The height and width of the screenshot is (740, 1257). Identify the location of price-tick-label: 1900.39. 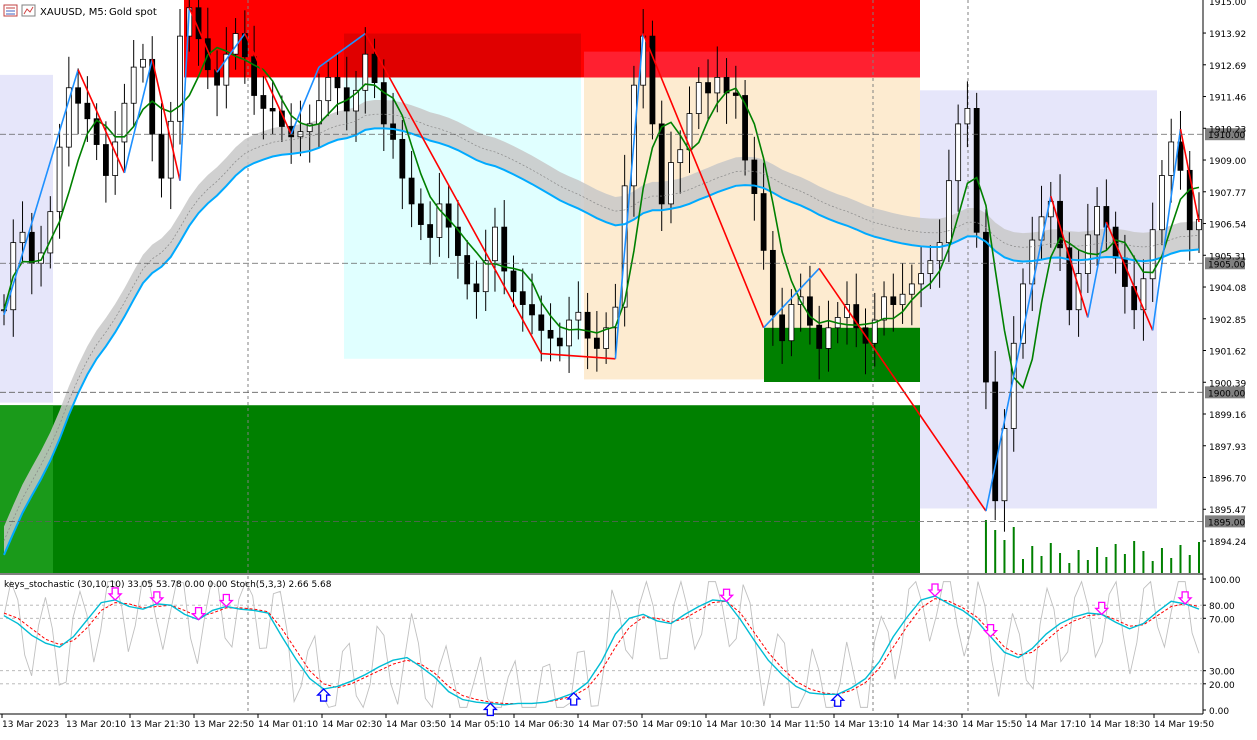
(1227, 384).